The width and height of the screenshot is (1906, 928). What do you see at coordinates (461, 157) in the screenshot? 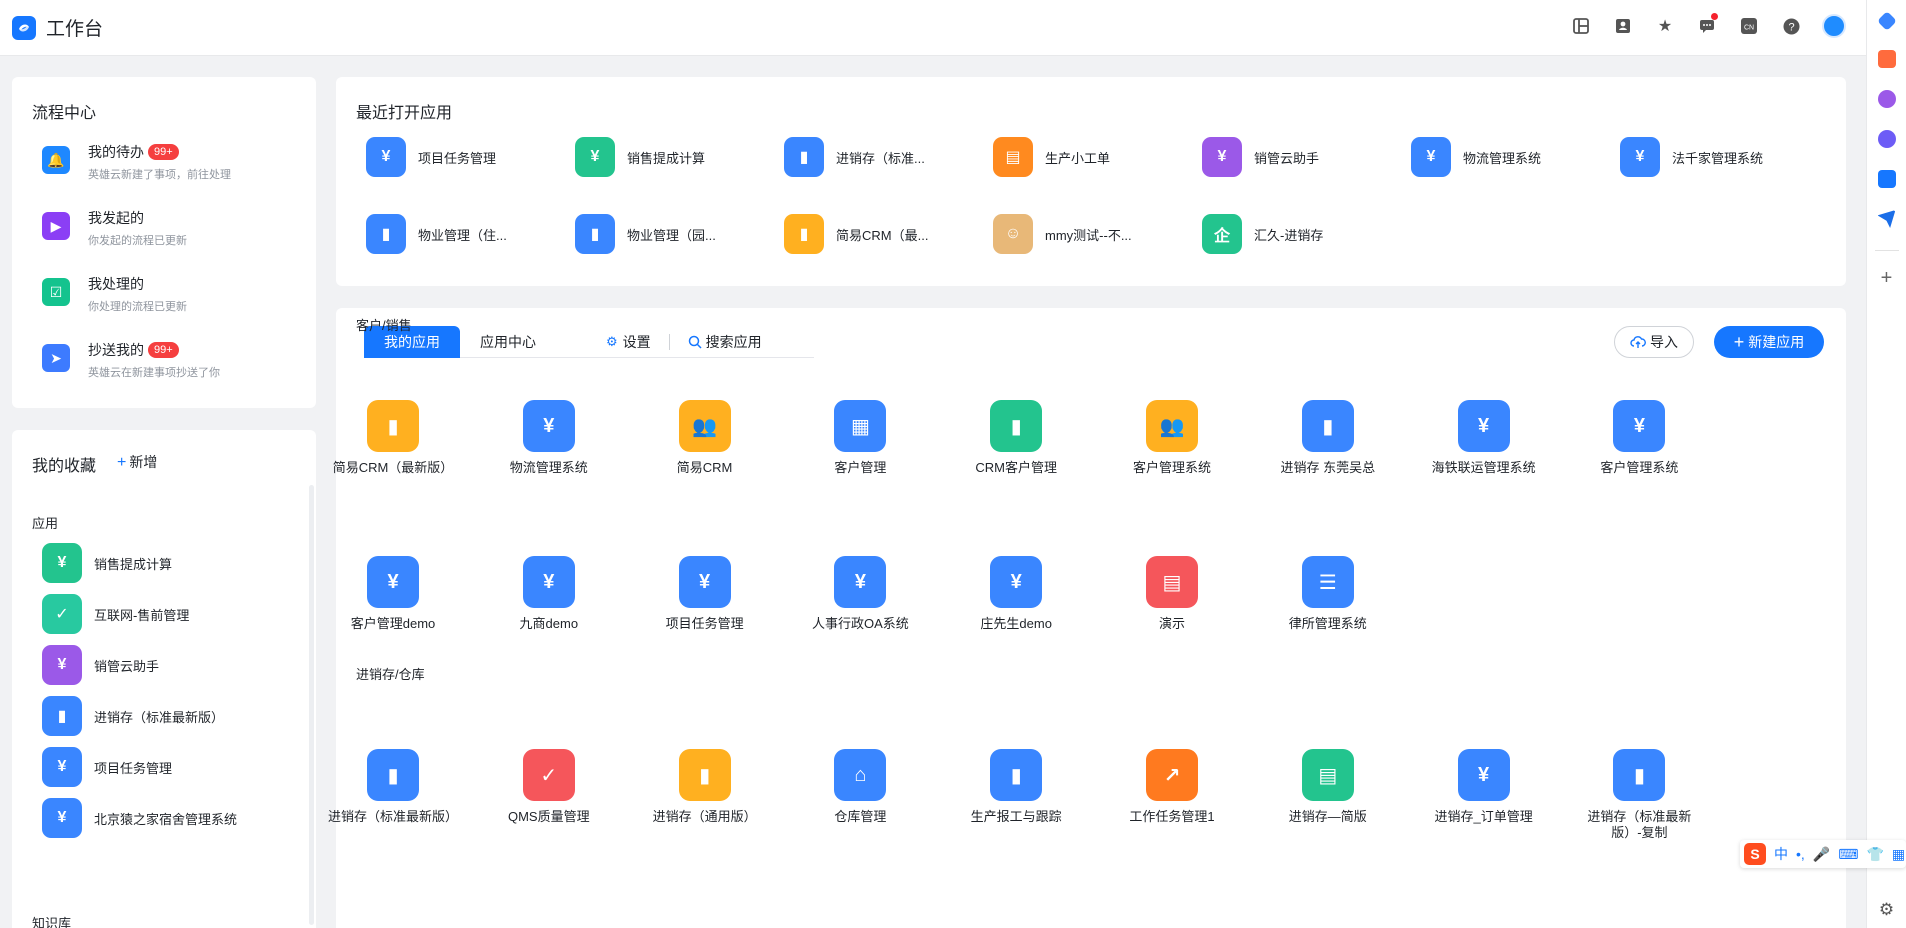
I see `recent-app-item: ¥ 项目任务管理` at bounding box center [461, 157].